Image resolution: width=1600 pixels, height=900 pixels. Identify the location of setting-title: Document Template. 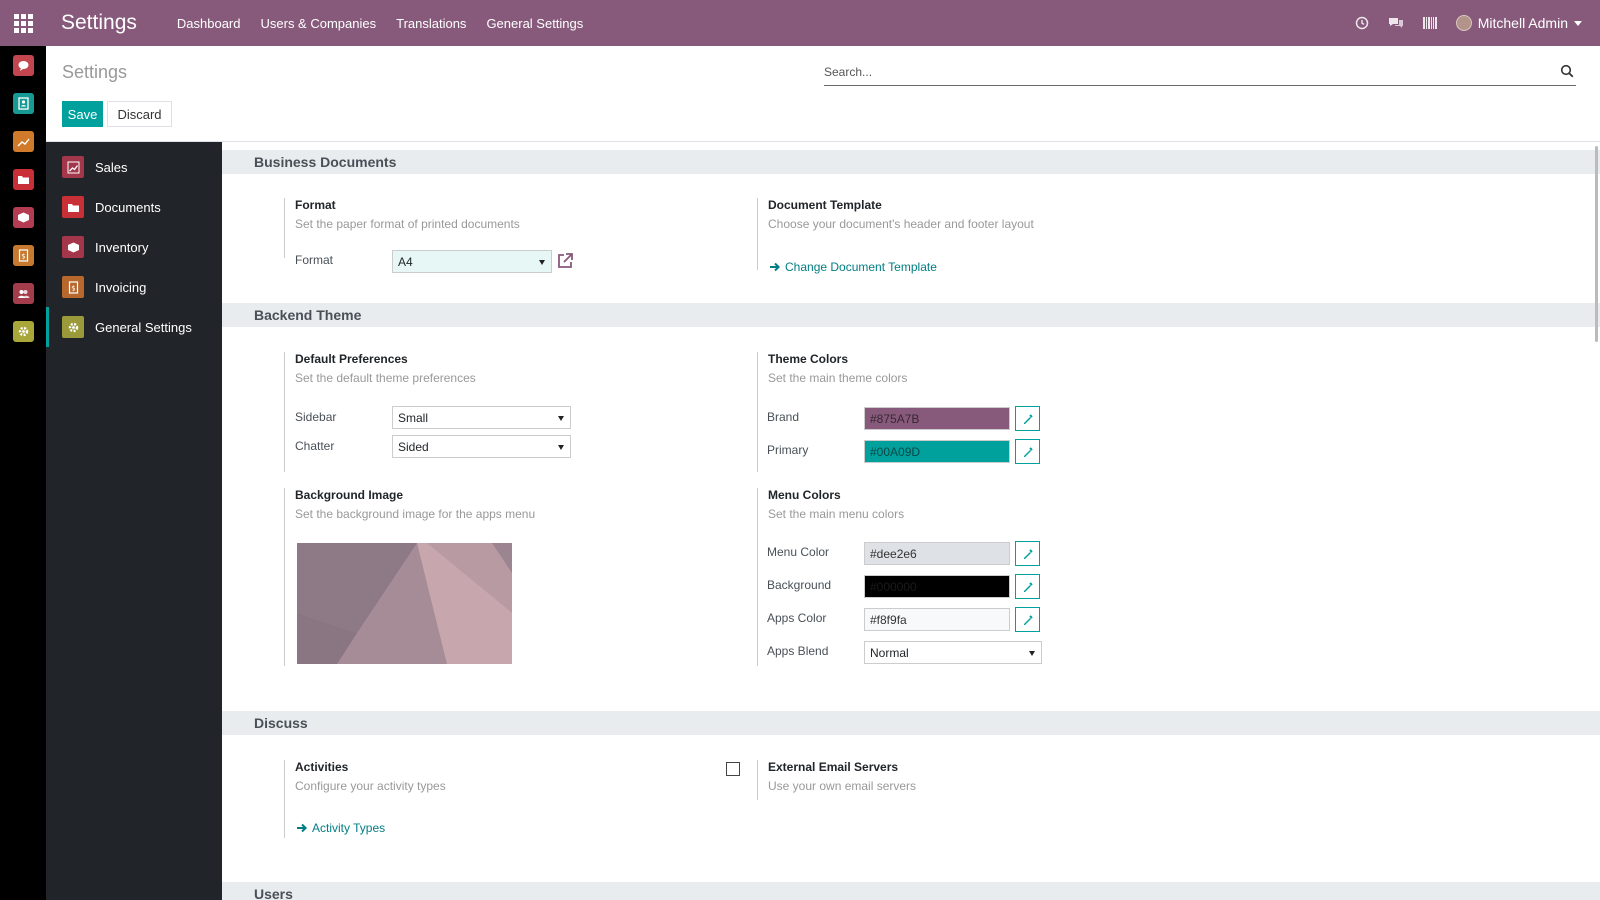
(825, 205).